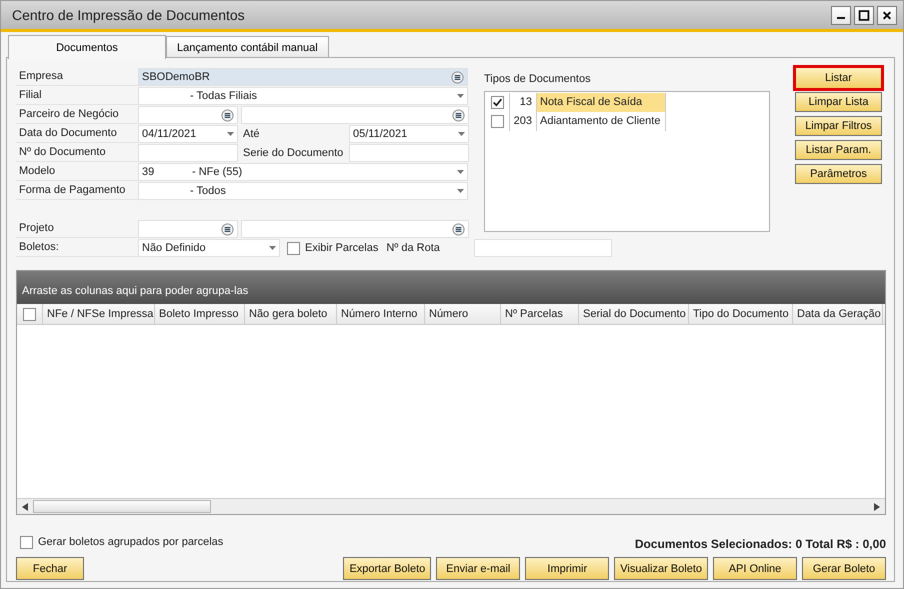 The width and height of the screenshot is (904, 589). What do you see at coordinates (523, 121) in the screenshot?
I see `type-code: 203` at bounding box center [523, 121].